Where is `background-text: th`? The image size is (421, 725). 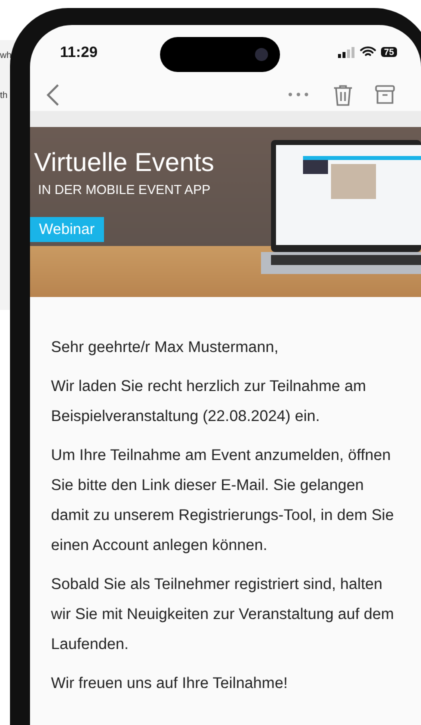 background-text: th is located at coordinates (4, 95).